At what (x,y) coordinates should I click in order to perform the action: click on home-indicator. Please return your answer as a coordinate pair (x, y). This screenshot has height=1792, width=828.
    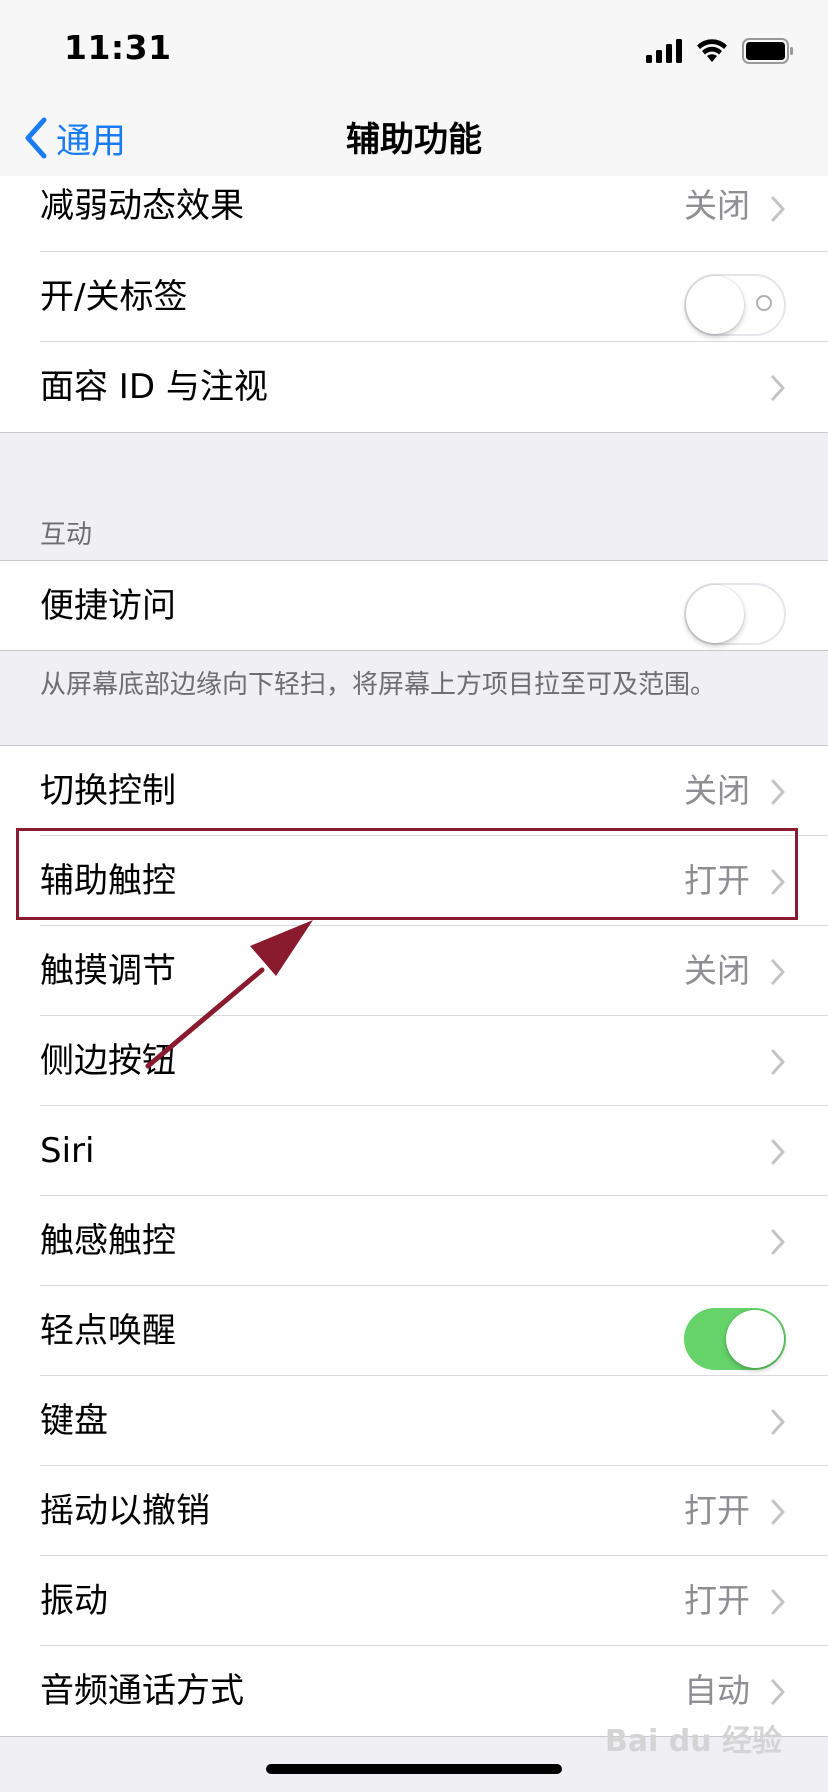
    Looking at the image, I should click on (414, 1769).